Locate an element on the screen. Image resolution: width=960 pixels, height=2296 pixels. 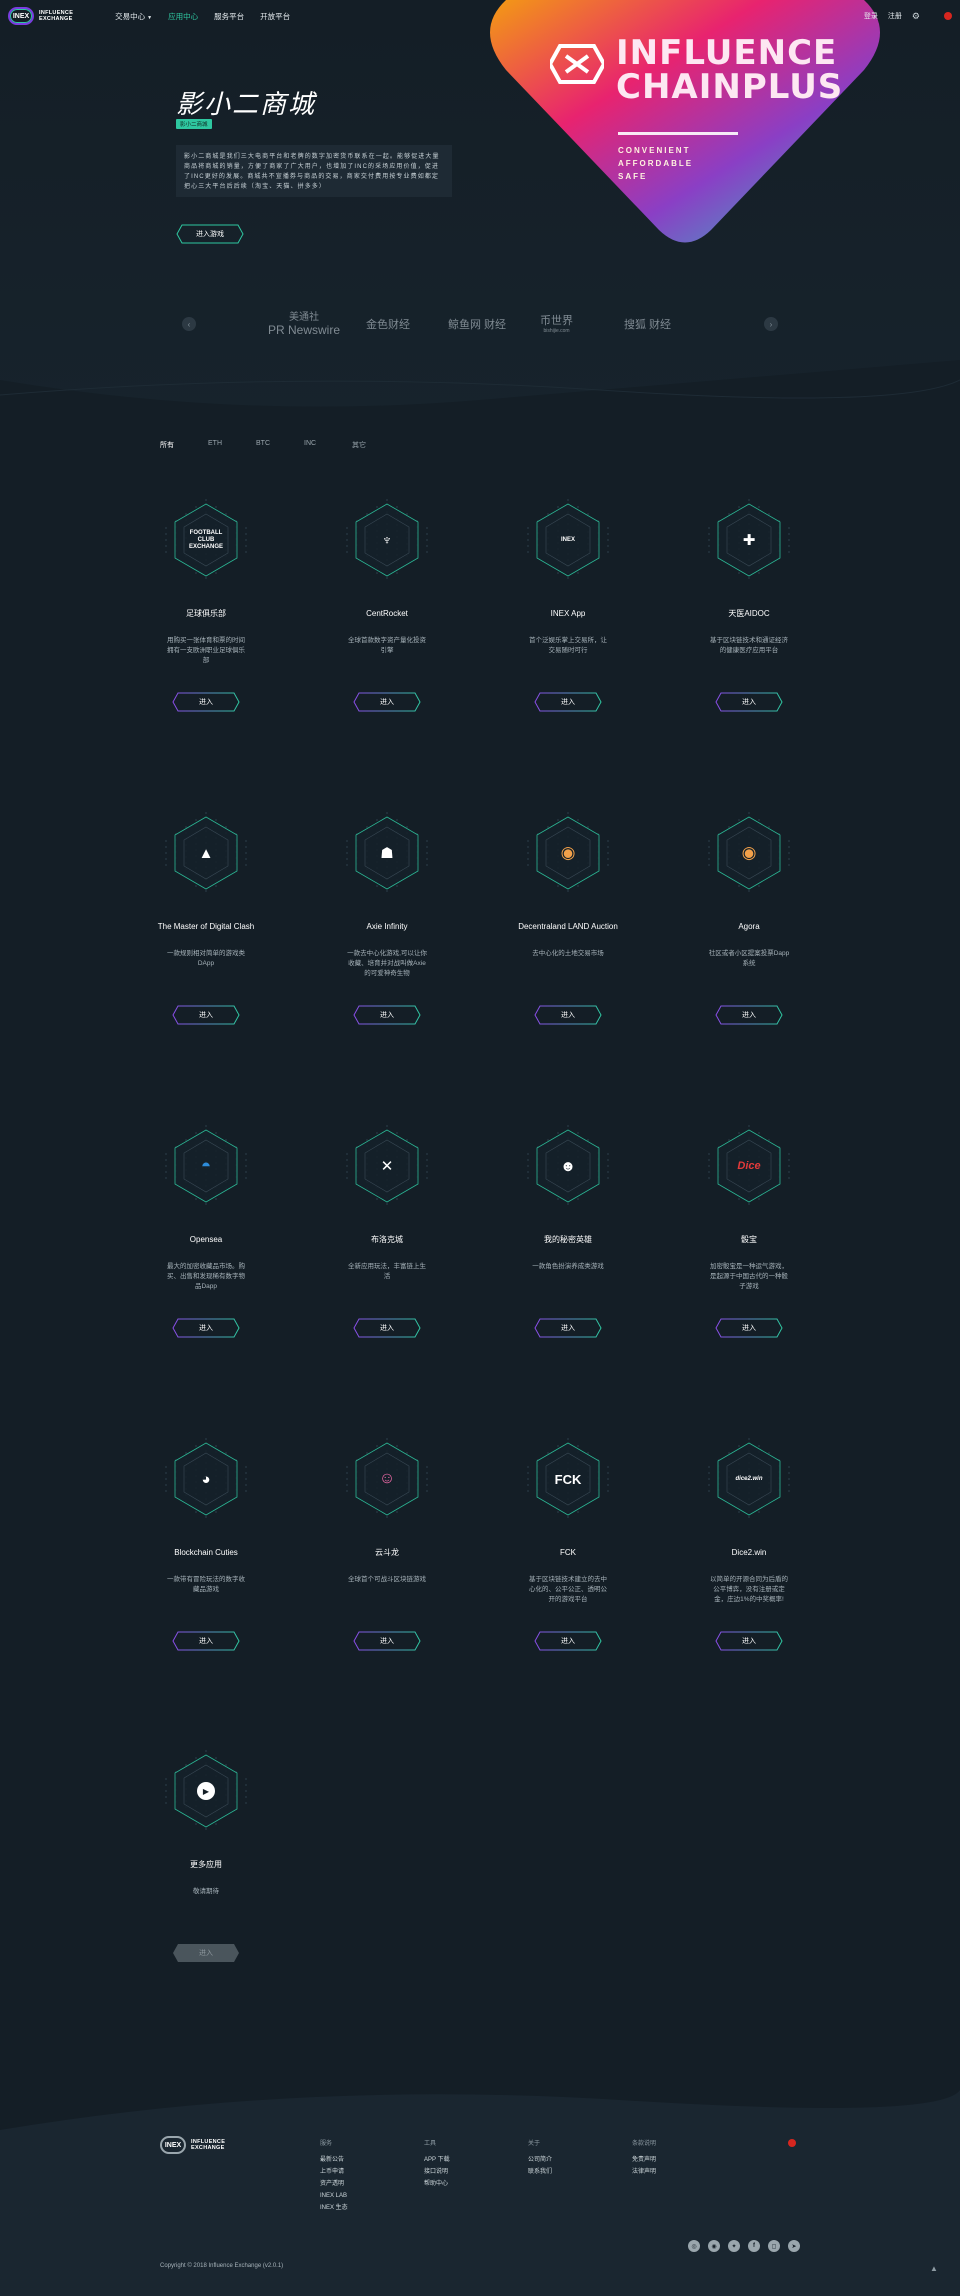
carousel-prev-button: ‹ is located at coordinates (189, 324).